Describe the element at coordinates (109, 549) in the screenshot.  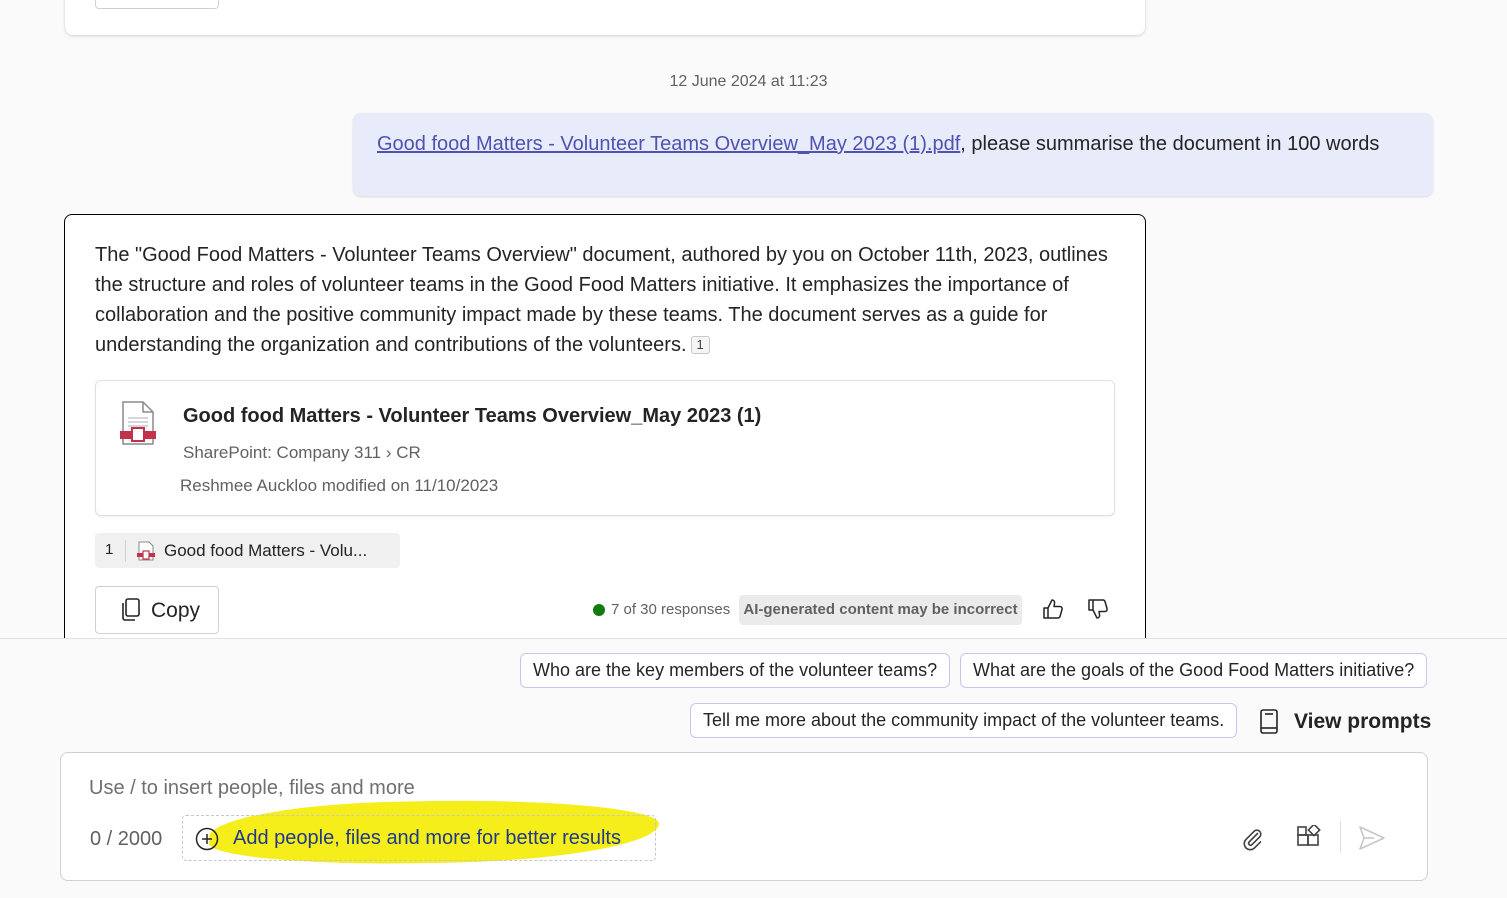
I see `reference-number: 1` at that location.